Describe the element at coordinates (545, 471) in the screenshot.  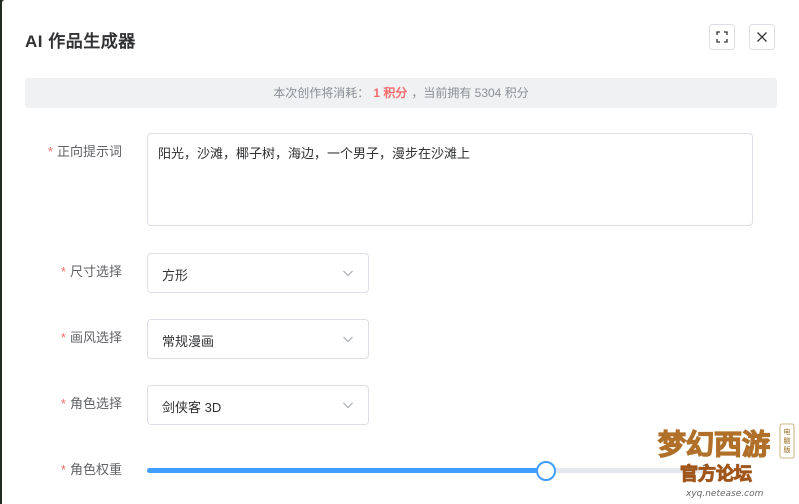
I see `slider-thumb` at that location.